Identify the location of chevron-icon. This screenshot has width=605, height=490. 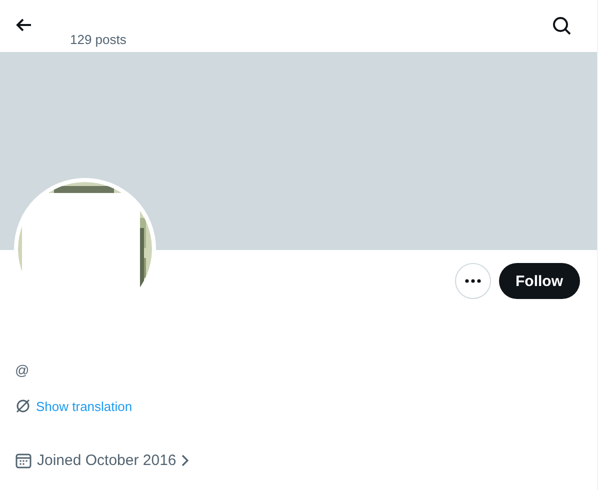
(185, 460).